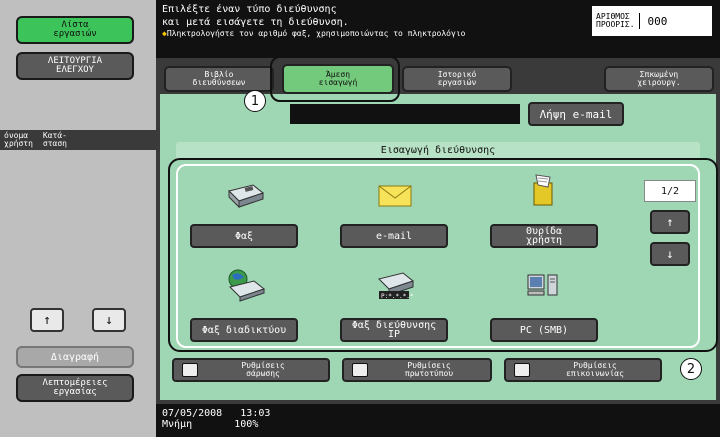 This screenshot has width=720, height=437. I want to click on footer-memory-value: 100%, so click(246, 424).